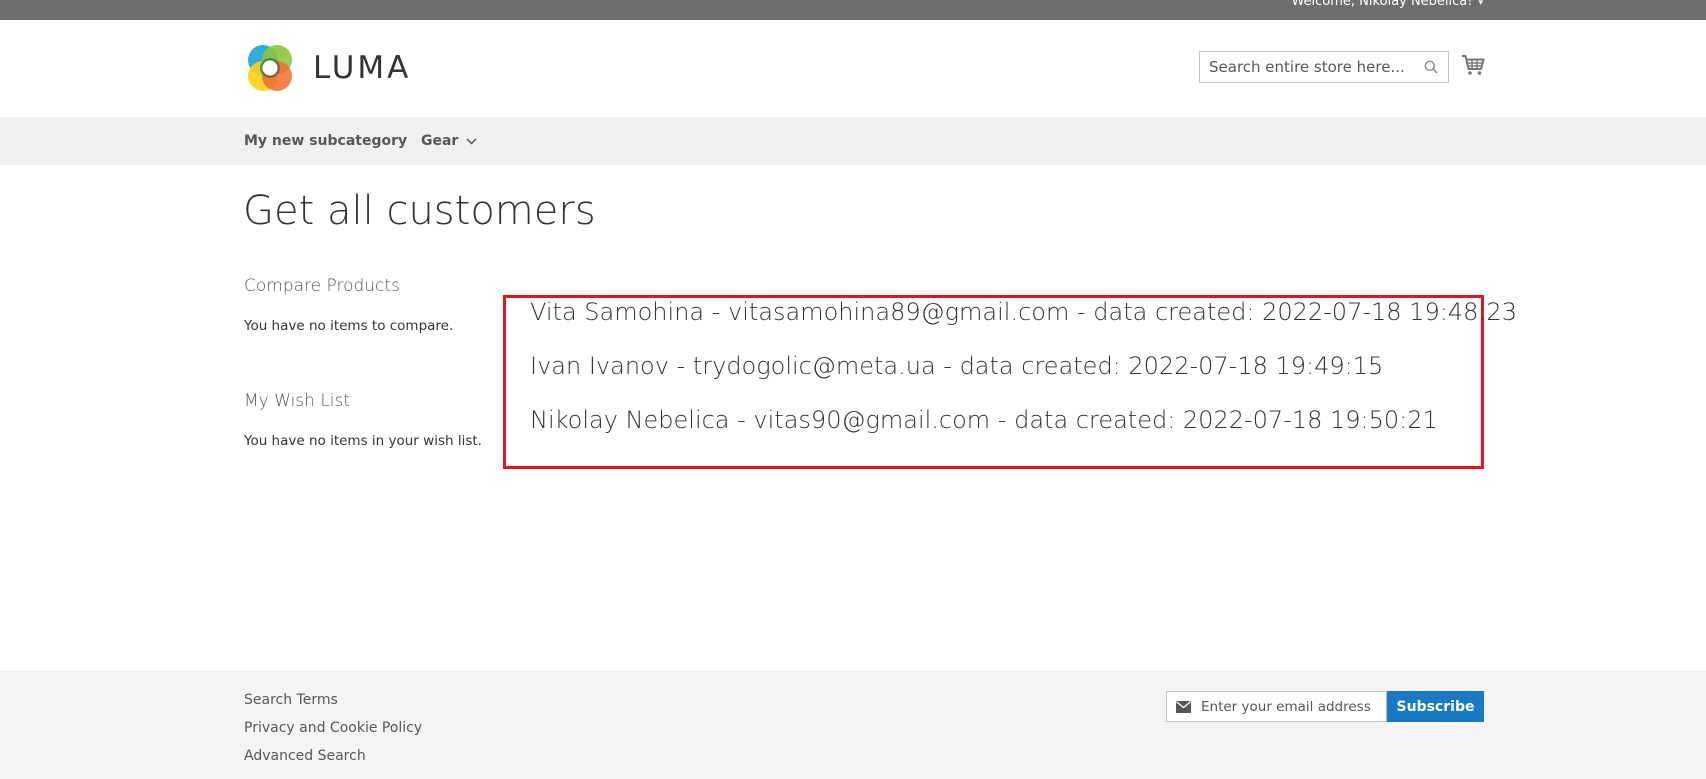 This screenshot has height=779, width=1706. Describe the element at coordinates (297, 401) in the screenshot. I see `wish-list-title: My Wish List` at that location.